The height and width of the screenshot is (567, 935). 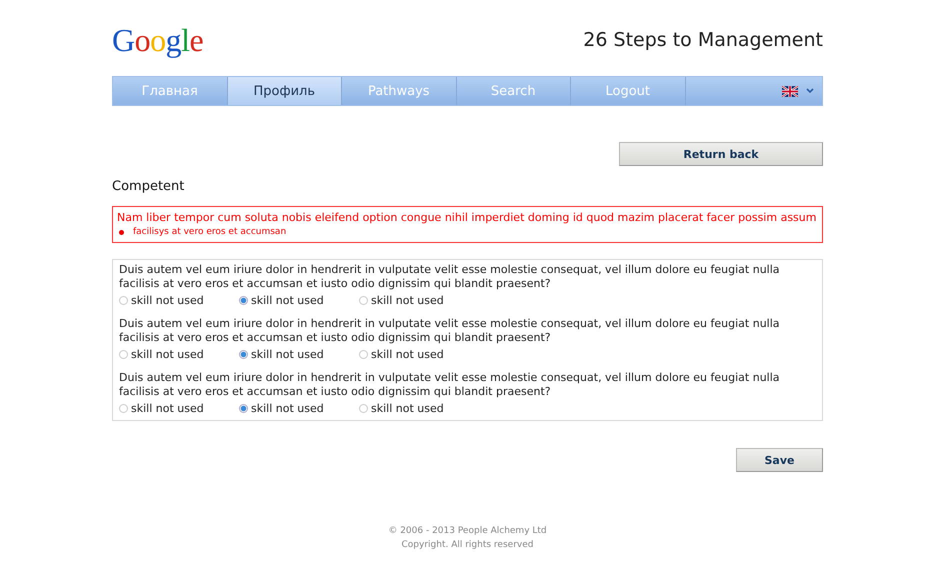 I want to click on site-title: 26 Steps to Management, so click(x=703, y=40).